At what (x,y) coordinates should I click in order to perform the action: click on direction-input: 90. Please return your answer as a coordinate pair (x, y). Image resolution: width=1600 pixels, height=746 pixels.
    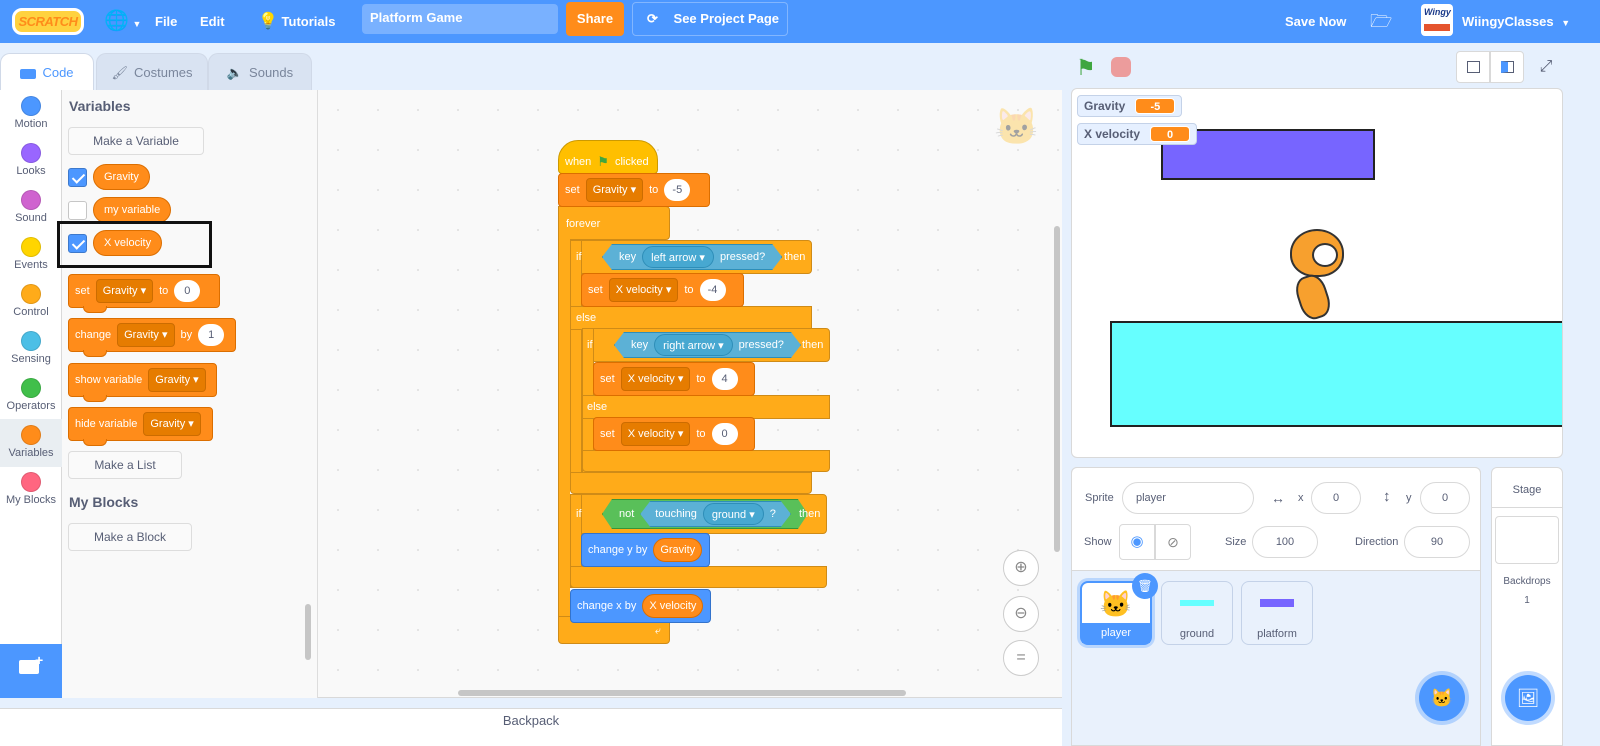
    Looking at the image, I should click on (1437, 542).